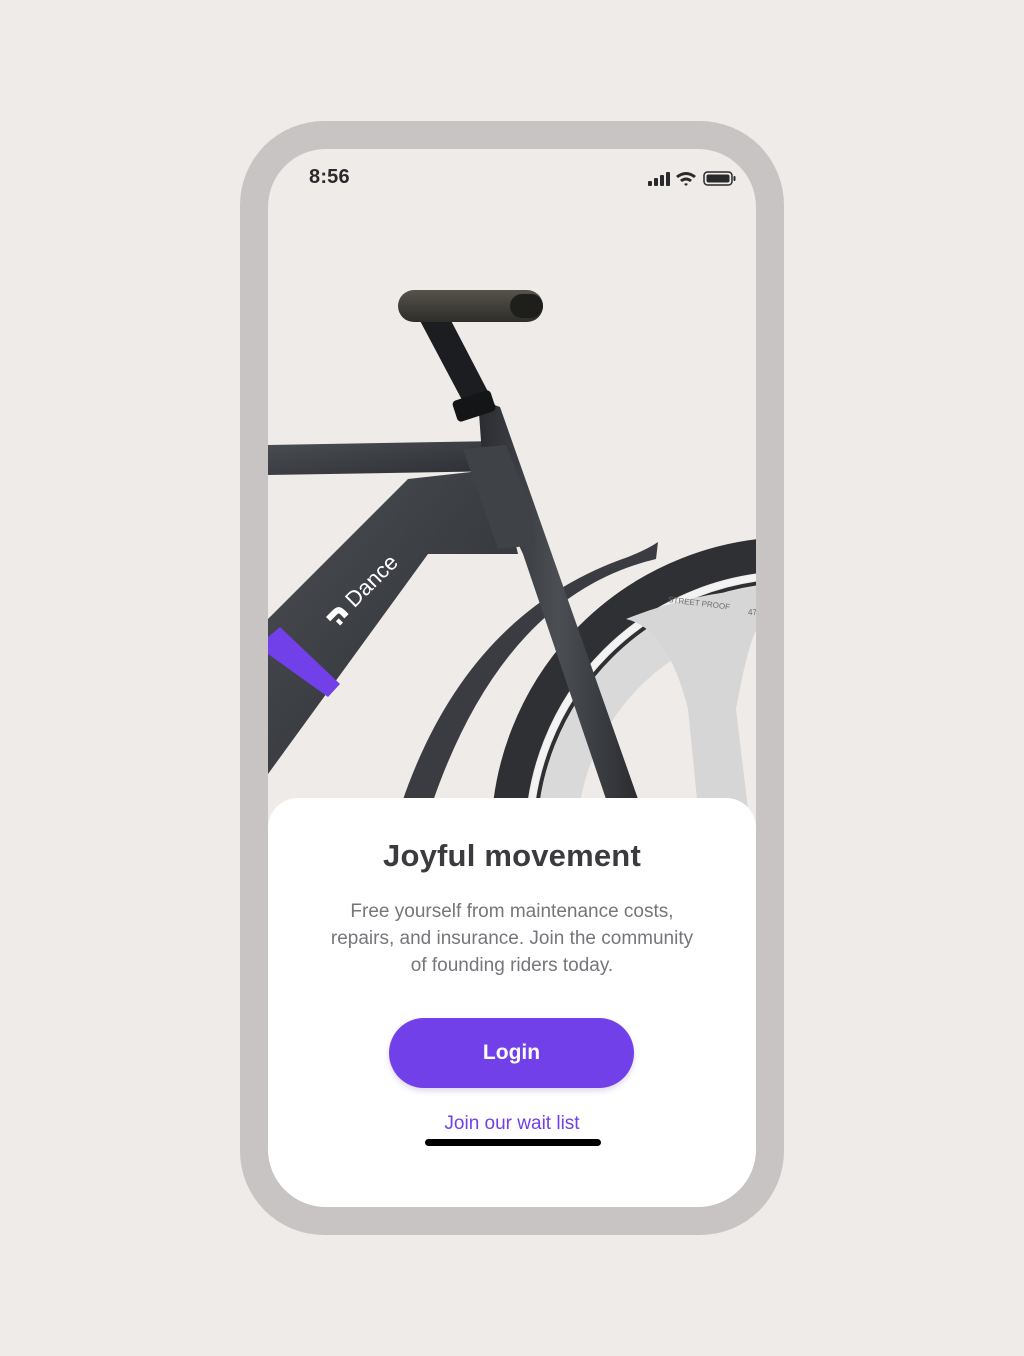 The width and height of the screenshot is (1024, 1356). Describe the element at coordinates (470, 306) in the screenshot. I see `bike-handlebar` at that location.